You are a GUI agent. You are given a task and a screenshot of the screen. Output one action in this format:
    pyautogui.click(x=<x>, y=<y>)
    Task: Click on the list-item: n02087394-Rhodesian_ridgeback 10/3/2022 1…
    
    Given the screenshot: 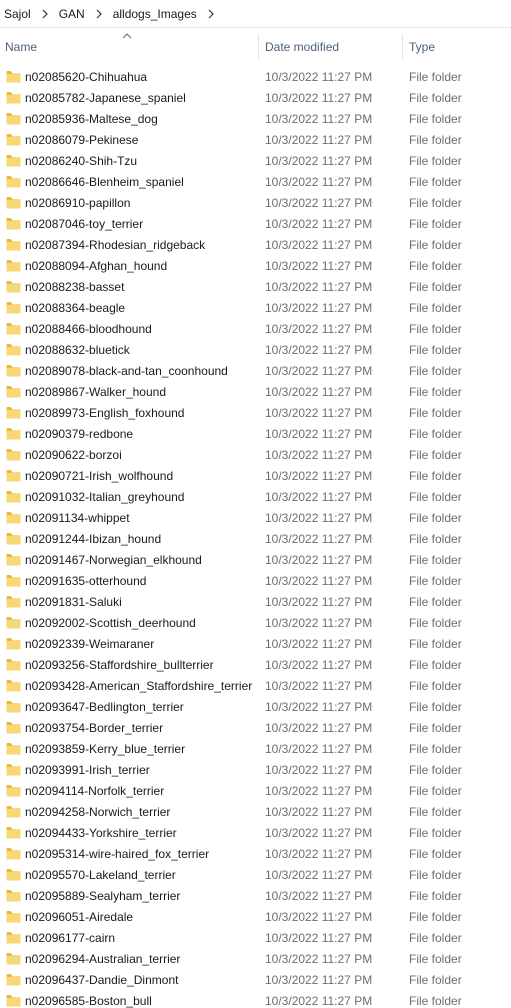 What is the action you would take?
    pyautogui.click(x=255, y=245)
    